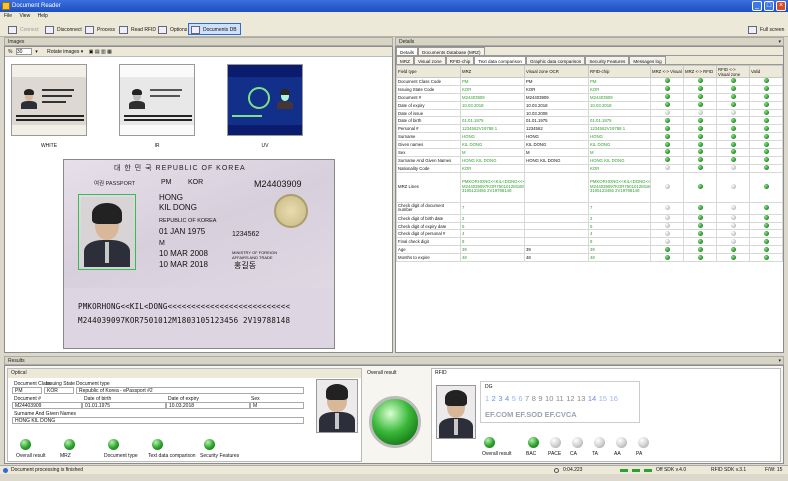 The image size is (788, 481). What do you see at coordinates (527, 398) in the screenshot?
I see `dg-number: 7` at bounding box center [527, 398].